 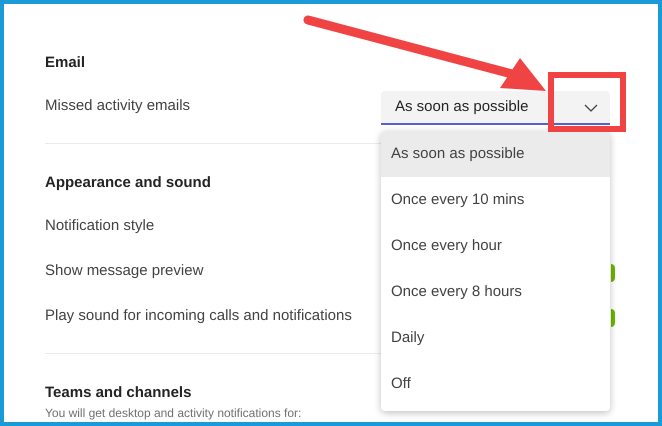 What do you see at coordinates (99, 226) in the screenshot?
I see `setting-label: Notification style` at bounding box center [99, 226].